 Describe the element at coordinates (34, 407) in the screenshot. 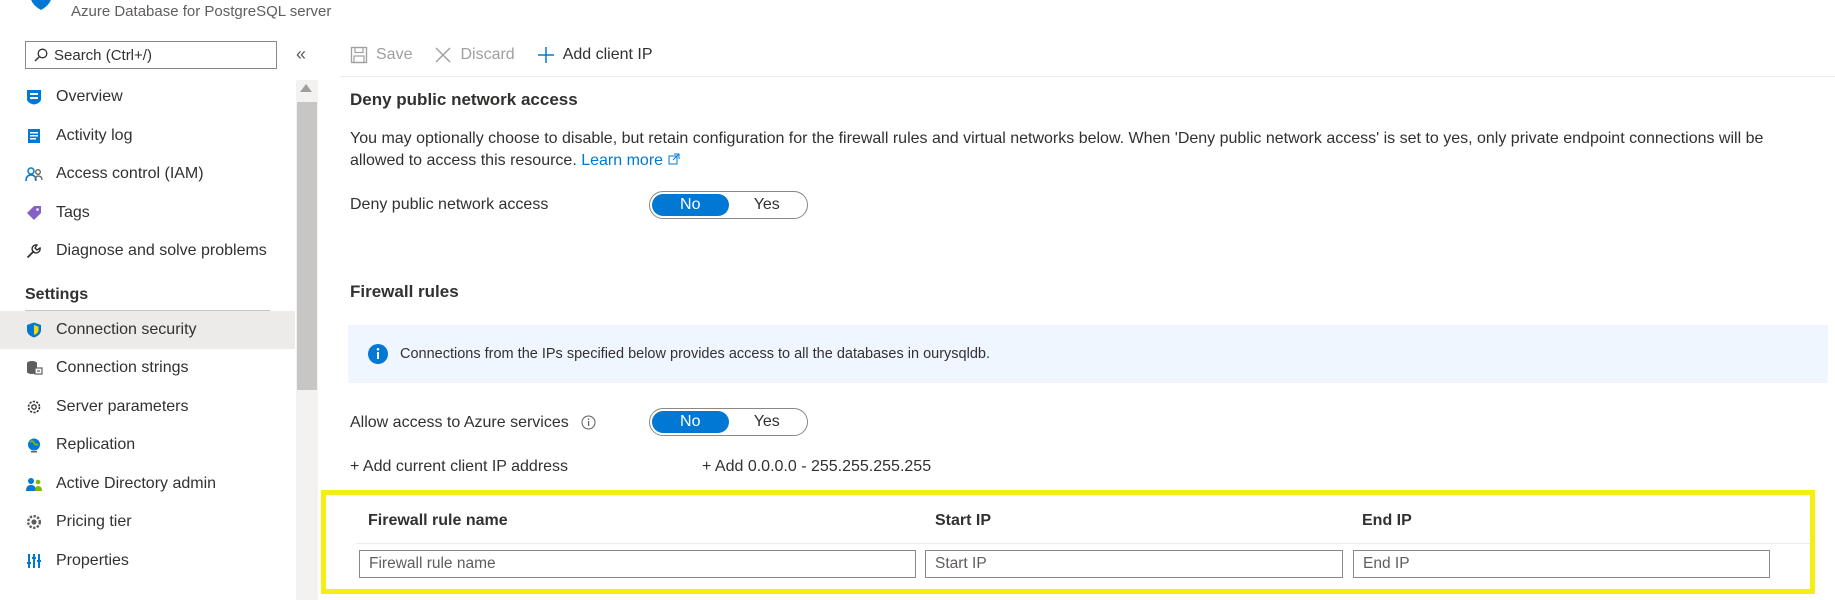

I see `gear-icon` at that location.